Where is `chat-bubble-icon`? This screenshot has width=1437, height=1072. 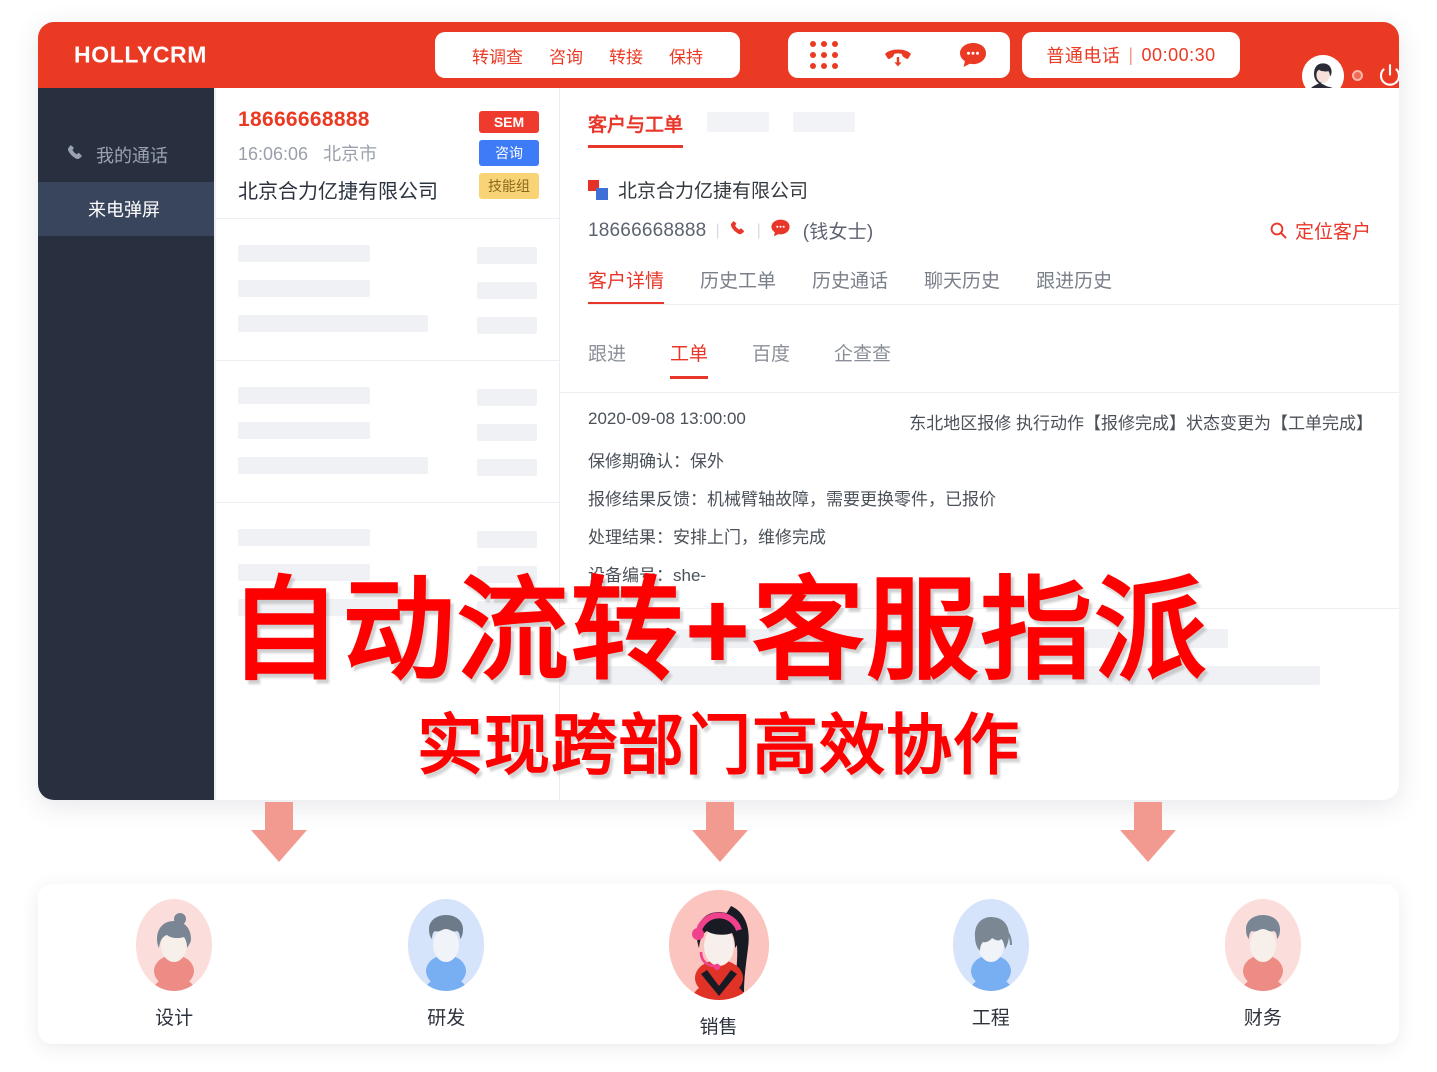 chat-bubble-icon is located at coordinates (780, 230).